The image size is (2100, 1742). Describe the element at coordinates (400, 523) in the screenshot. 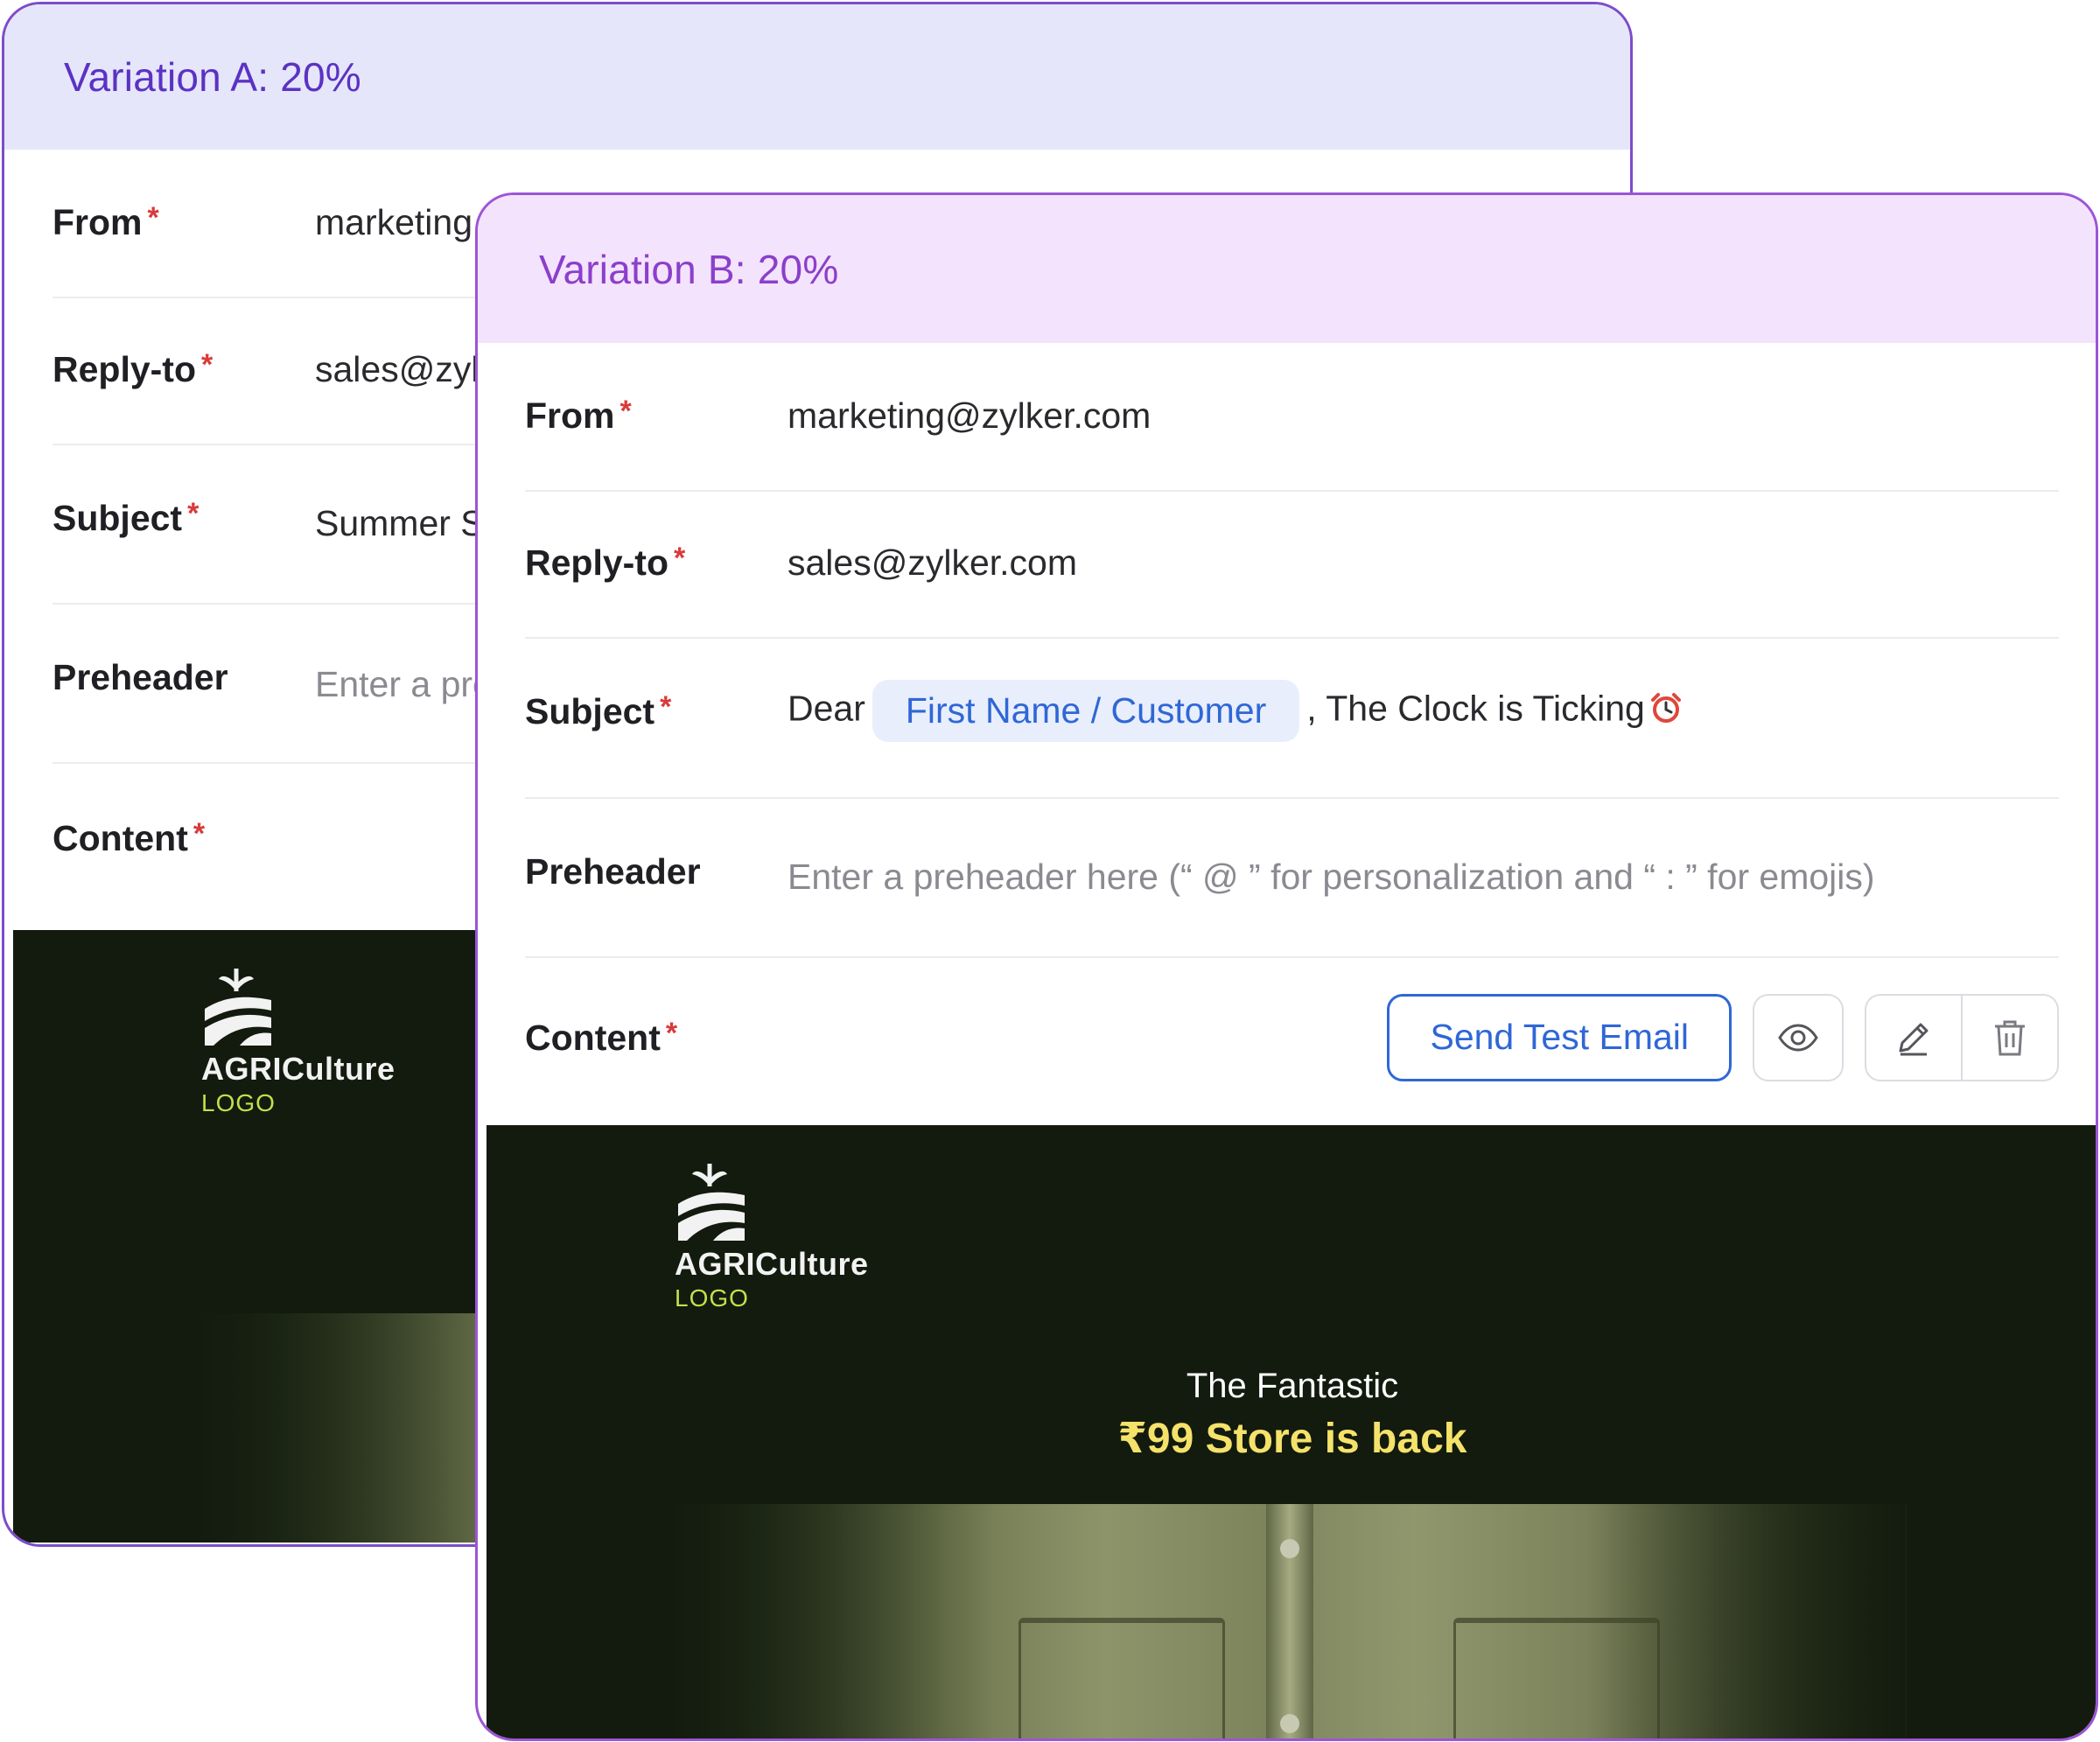

I see `subject-value: Summer S` at that location.